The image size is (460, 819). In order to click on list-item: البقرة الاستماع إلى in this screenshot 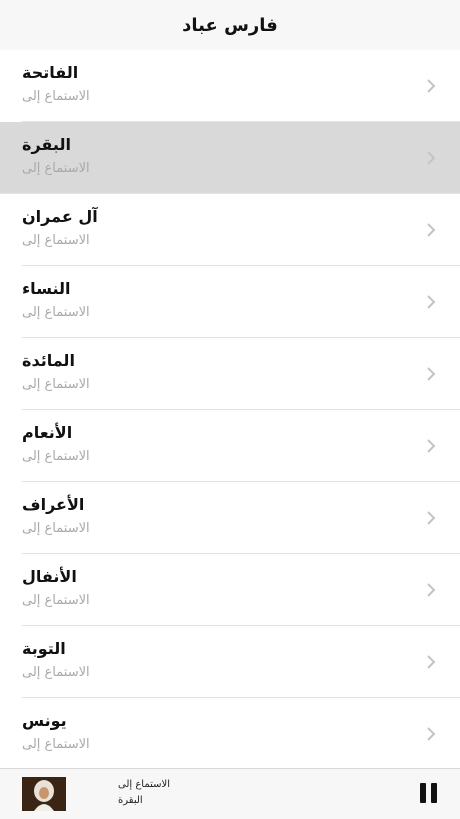, I will do `click(230, 158)`.